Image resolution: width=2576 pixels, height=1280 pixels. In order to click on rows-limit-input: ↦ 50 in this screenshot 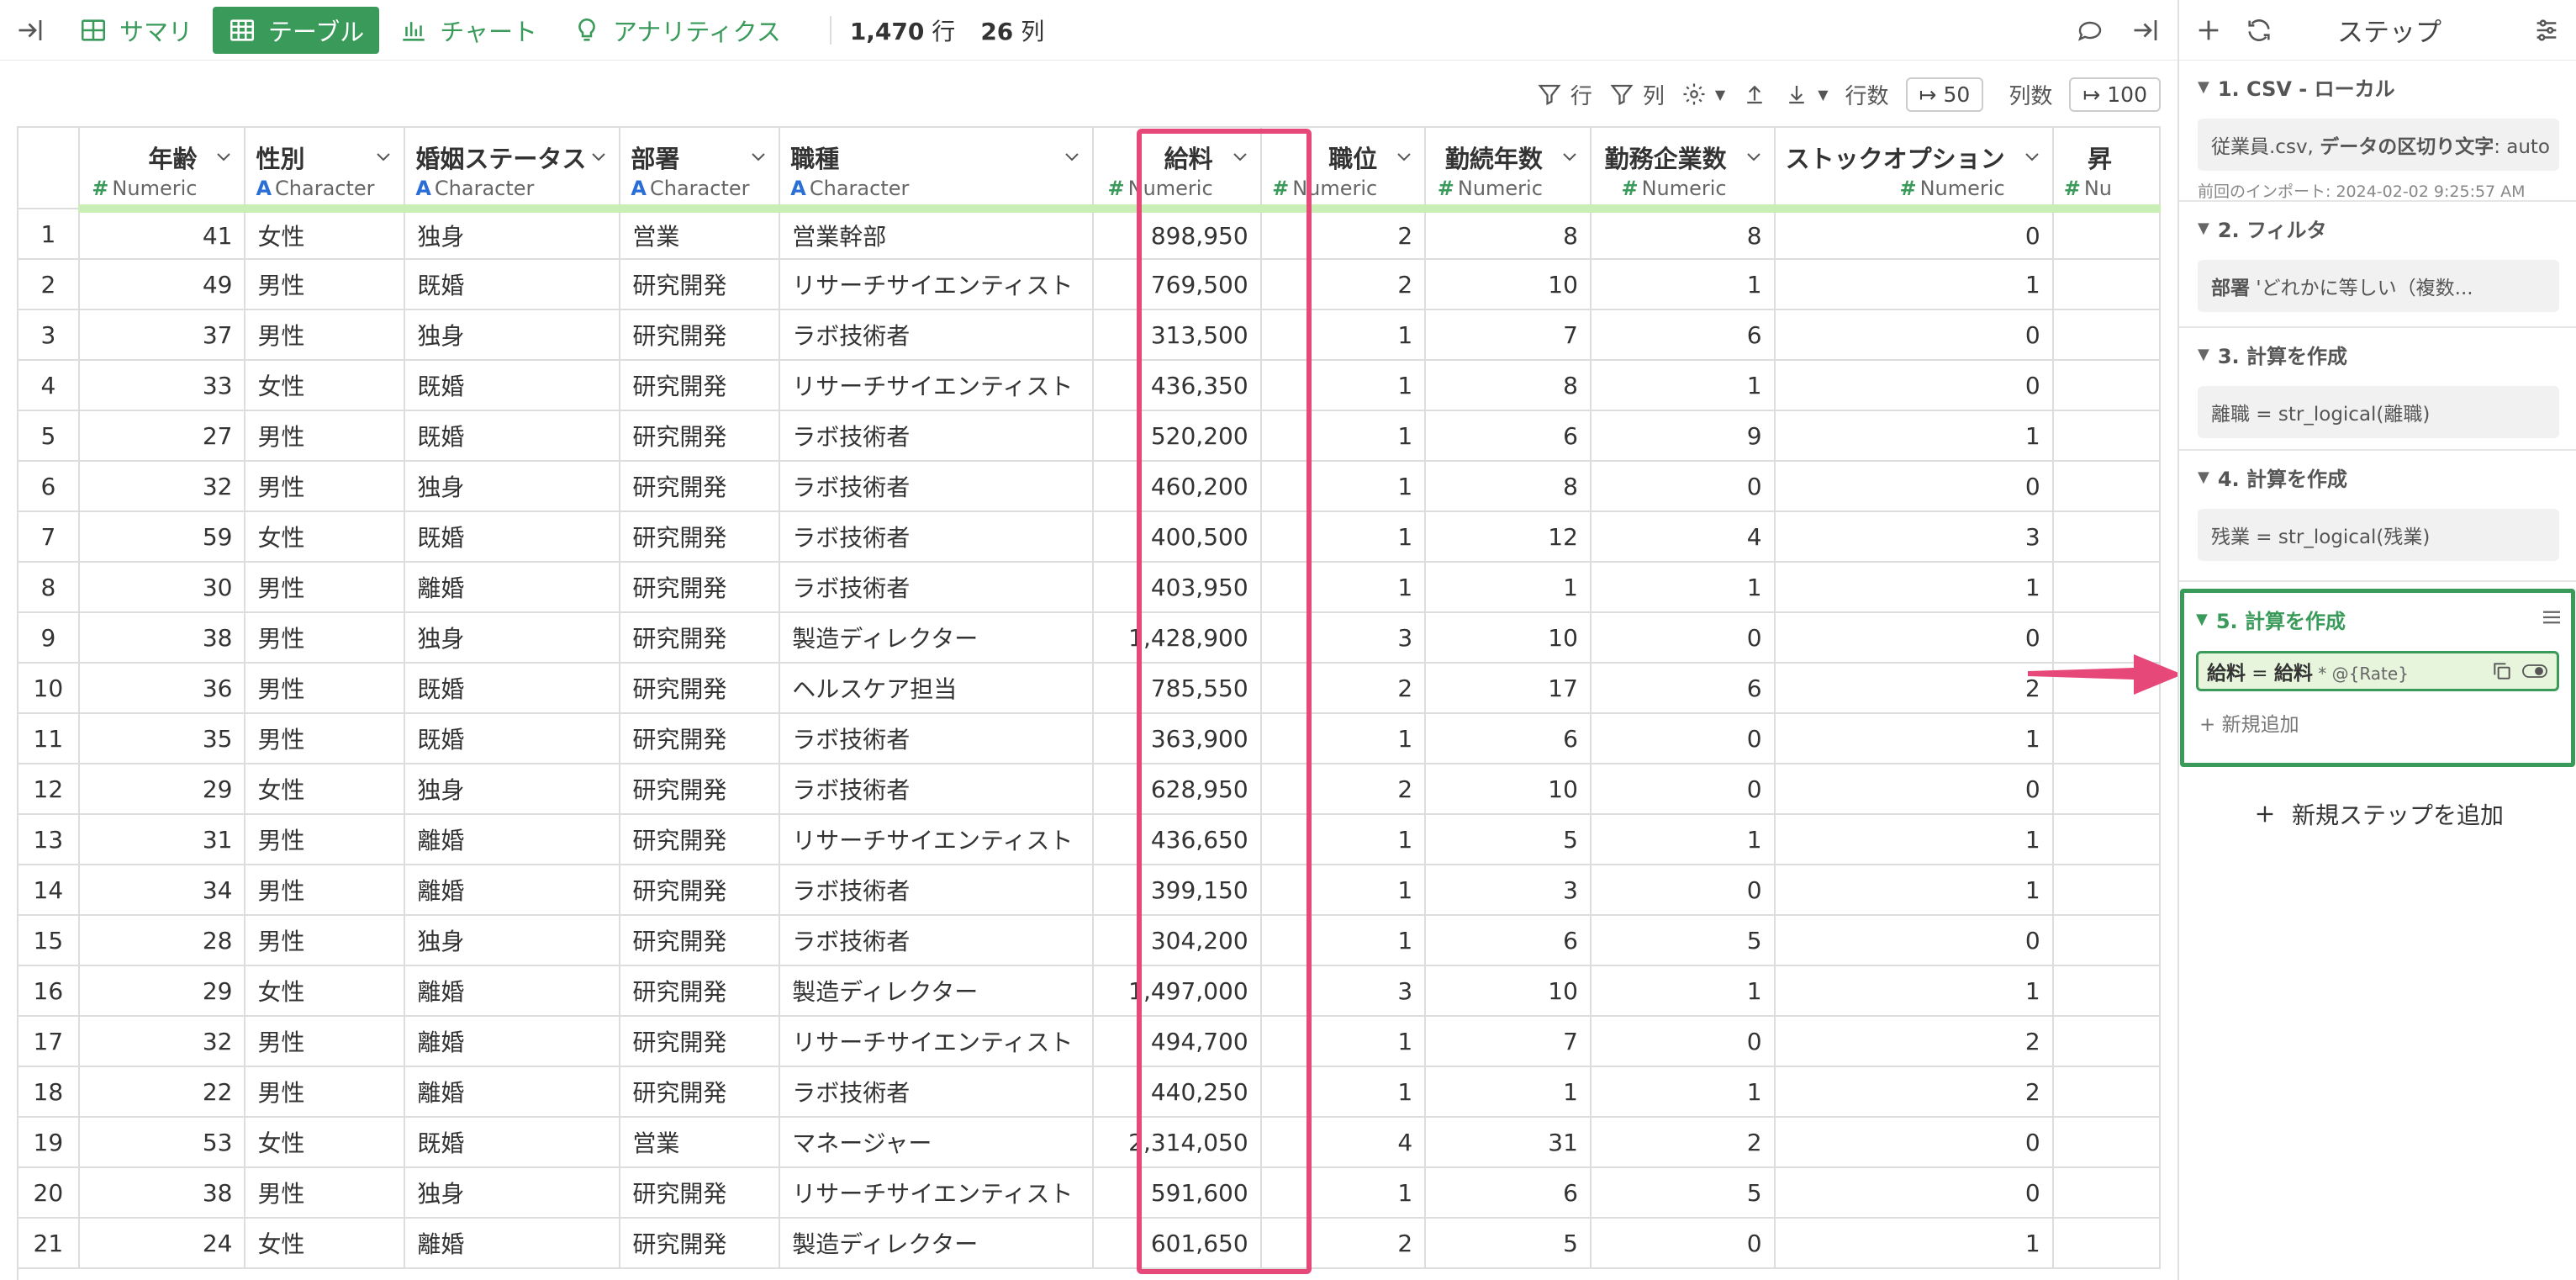, I will do `click(1945, 94)`.